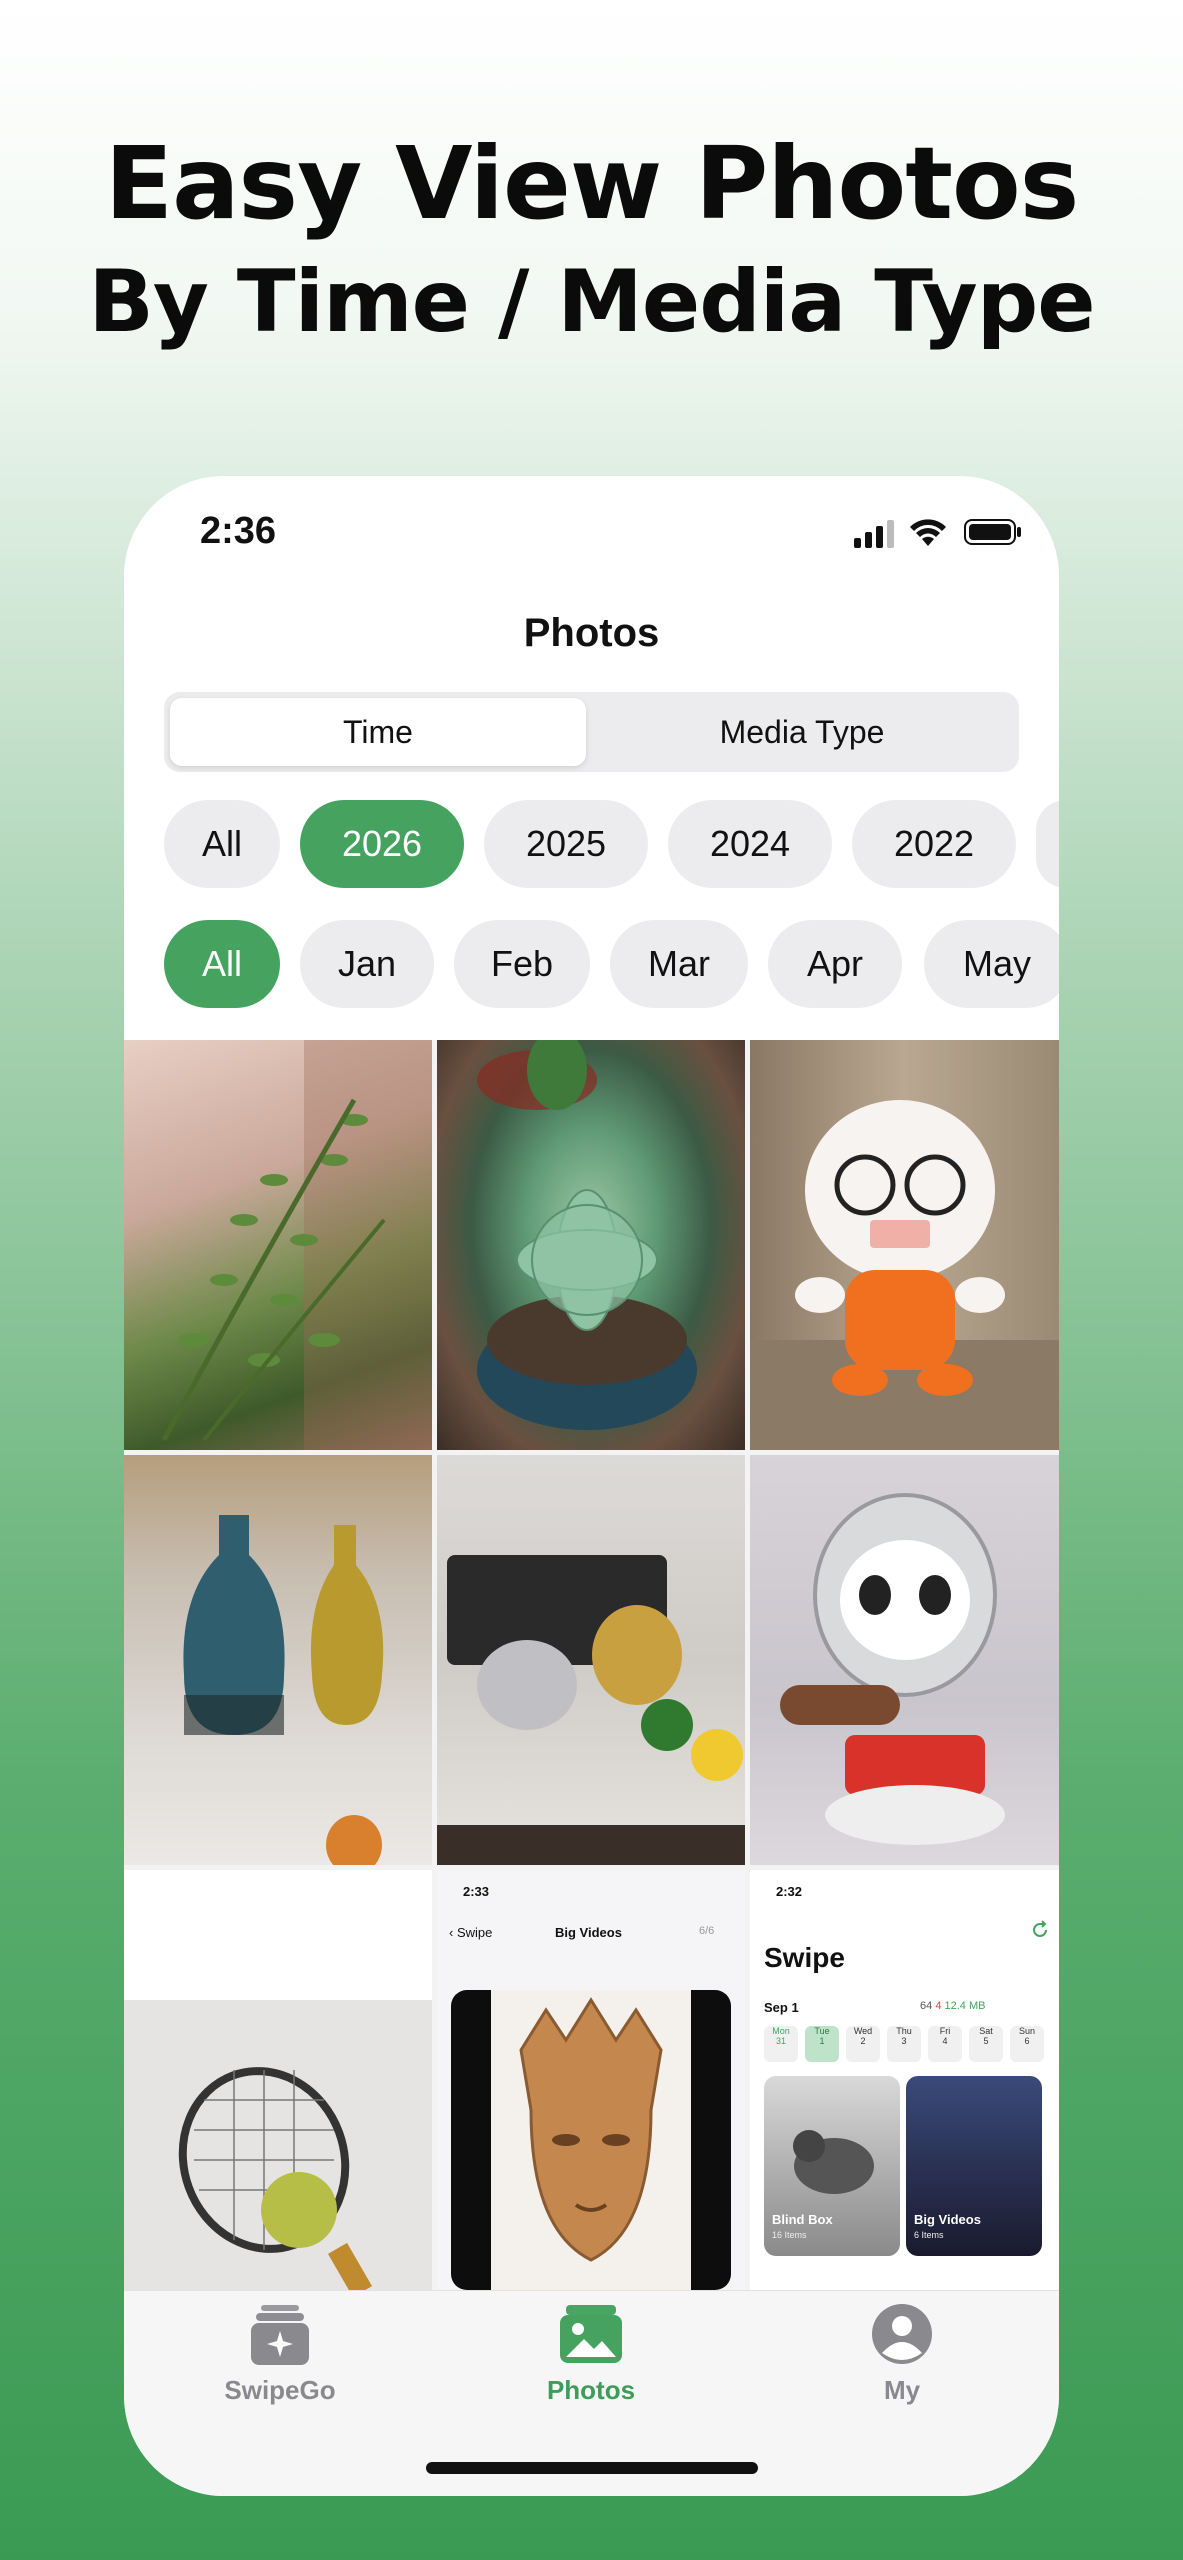 This screenshot has width=1183, height=2560. Describe the element at coordinates (902, 2390) in the screenshot. I see `tab-label: My` at that location.